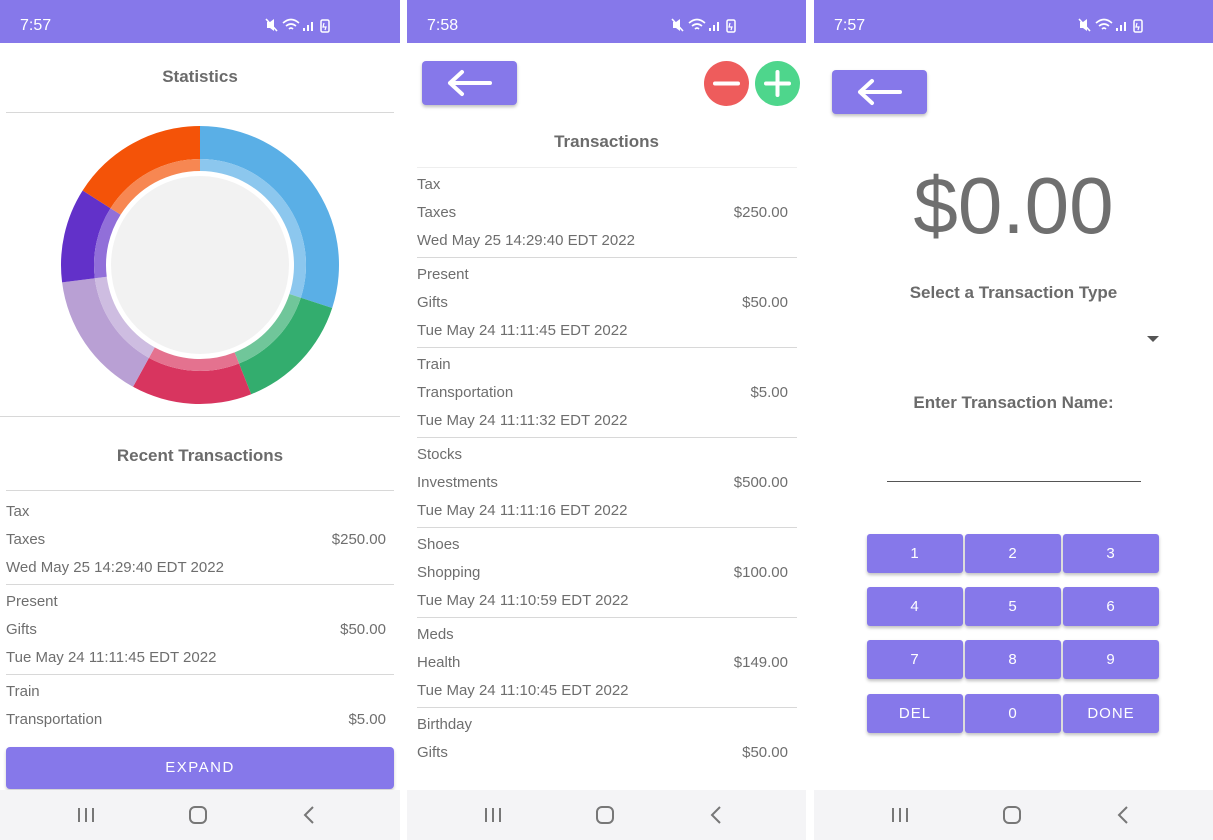 This screenshot has width=1213, height=840. Describe the element at coordinates (1013, 606) in the screenshot. I see `key-5: 5` at that location.